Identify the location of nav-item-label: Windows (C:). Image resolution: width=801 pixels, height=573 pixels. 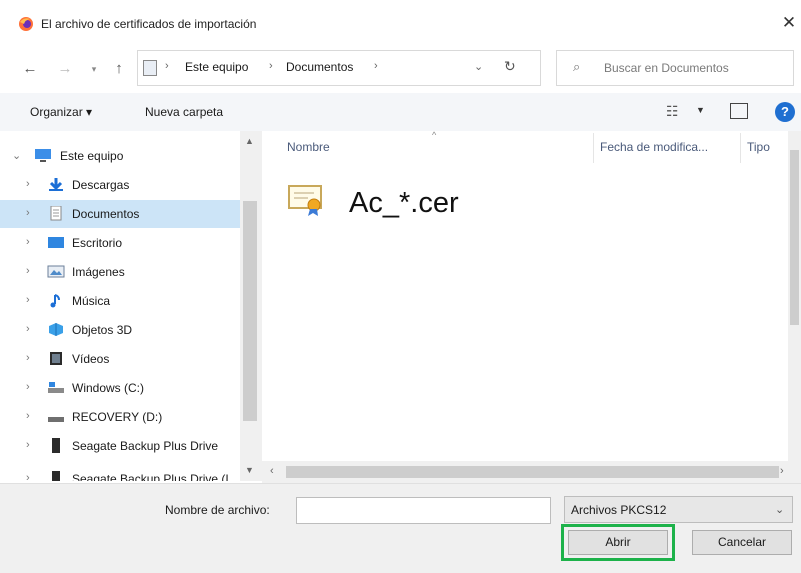
(108, 388).